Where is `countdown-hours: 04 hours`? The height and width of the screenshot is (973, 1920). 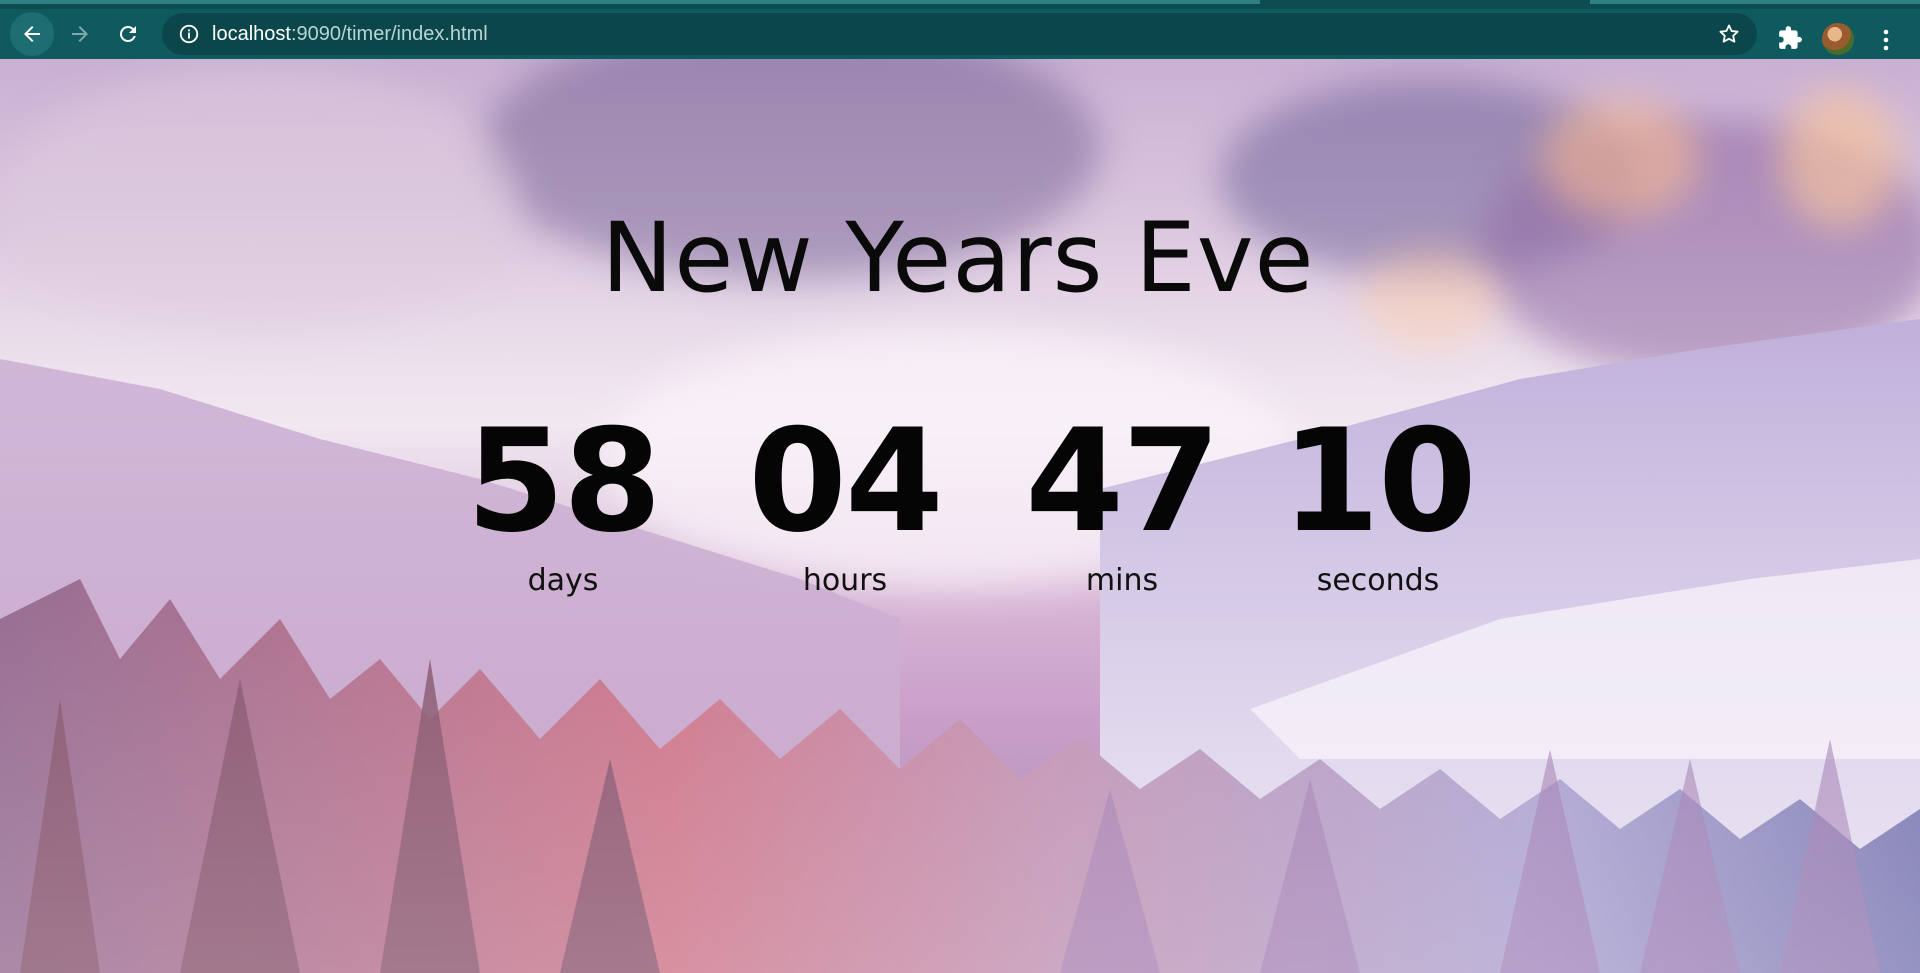 countdown-hours: 04 hours is located at coordinates (845, 504).